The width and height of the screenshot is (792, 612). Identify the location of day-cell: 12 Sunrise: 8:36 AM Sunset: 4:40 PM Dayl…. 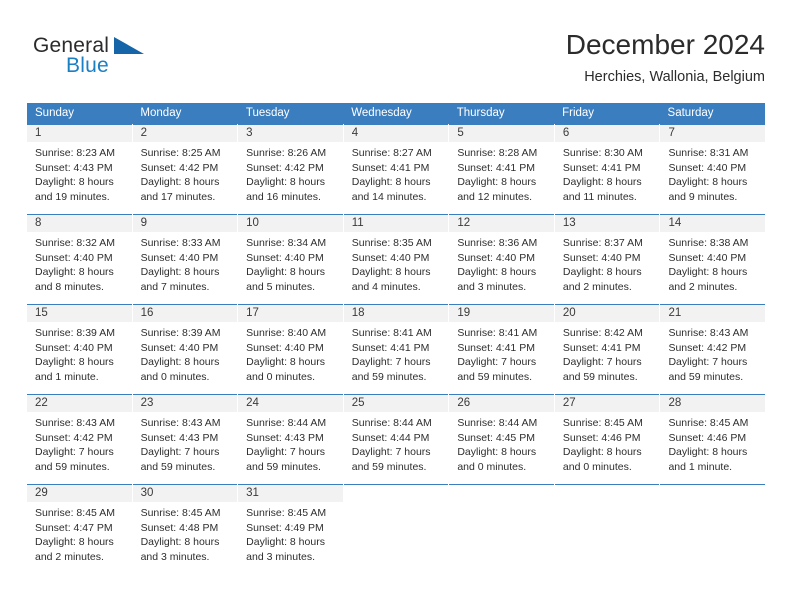
(501, 259).